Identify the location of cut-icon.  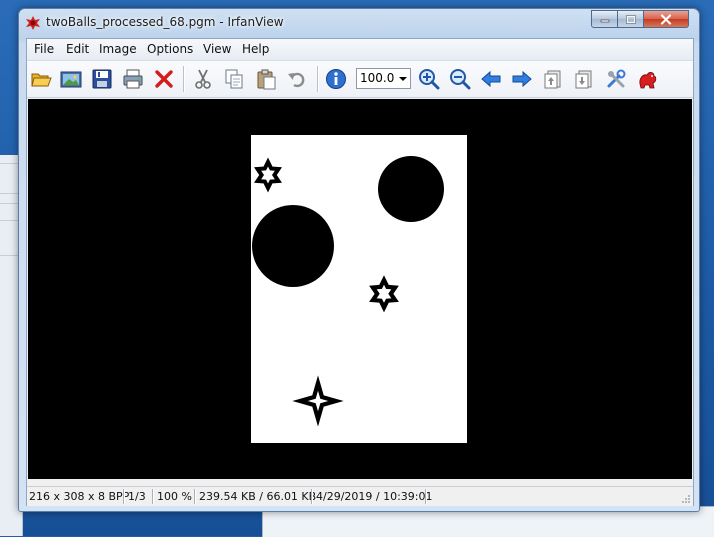
(203, 79).